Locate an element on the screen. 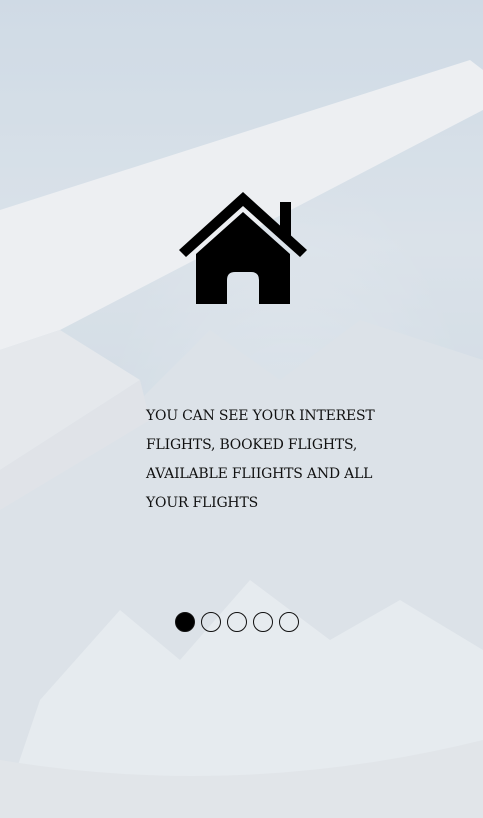 The height and width of the screenshot is (818, 483). home-icon is located at coordinates (243, 248).